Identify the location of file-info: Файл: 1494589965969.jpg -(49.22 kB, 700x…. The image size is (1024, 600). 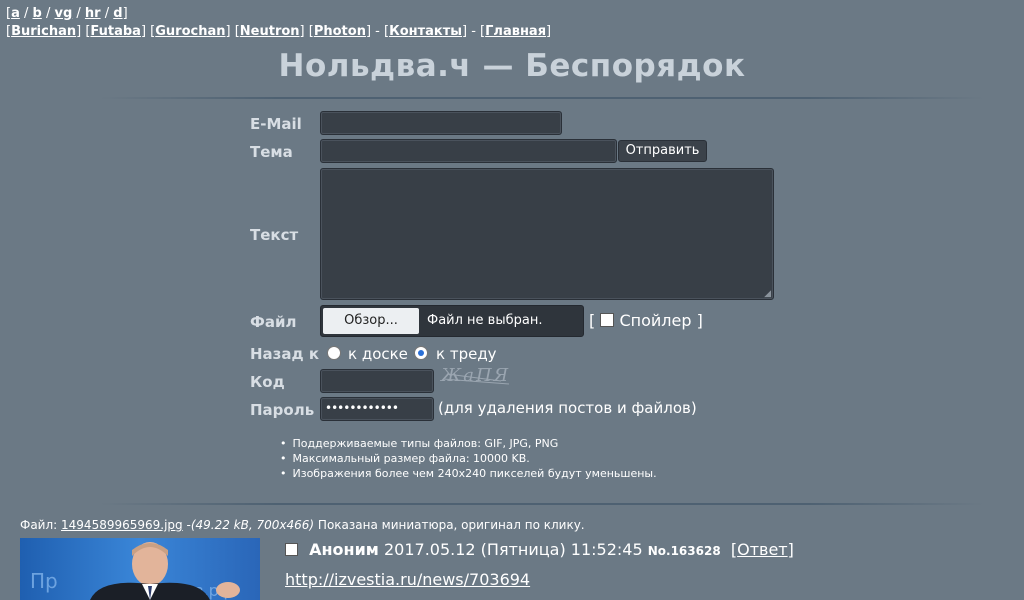
(302, 525).